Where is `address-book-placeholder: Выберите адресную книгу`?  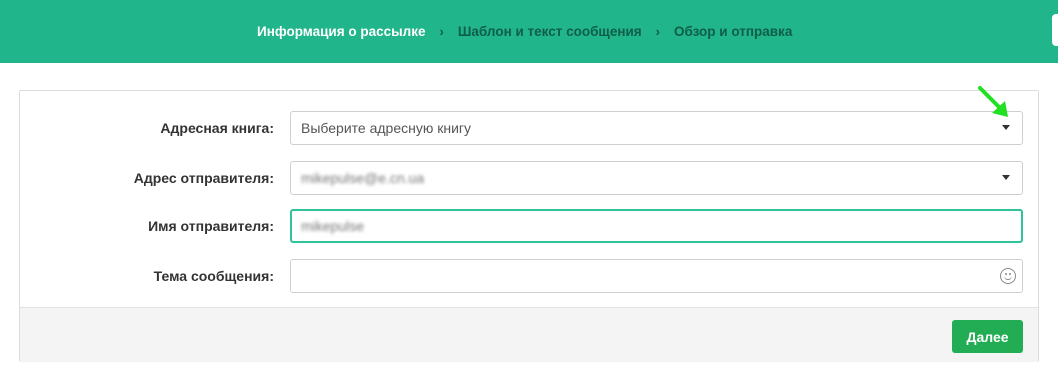 address-book-placeholder: Выберите адресную книгу is located at coordinates (386, 128).